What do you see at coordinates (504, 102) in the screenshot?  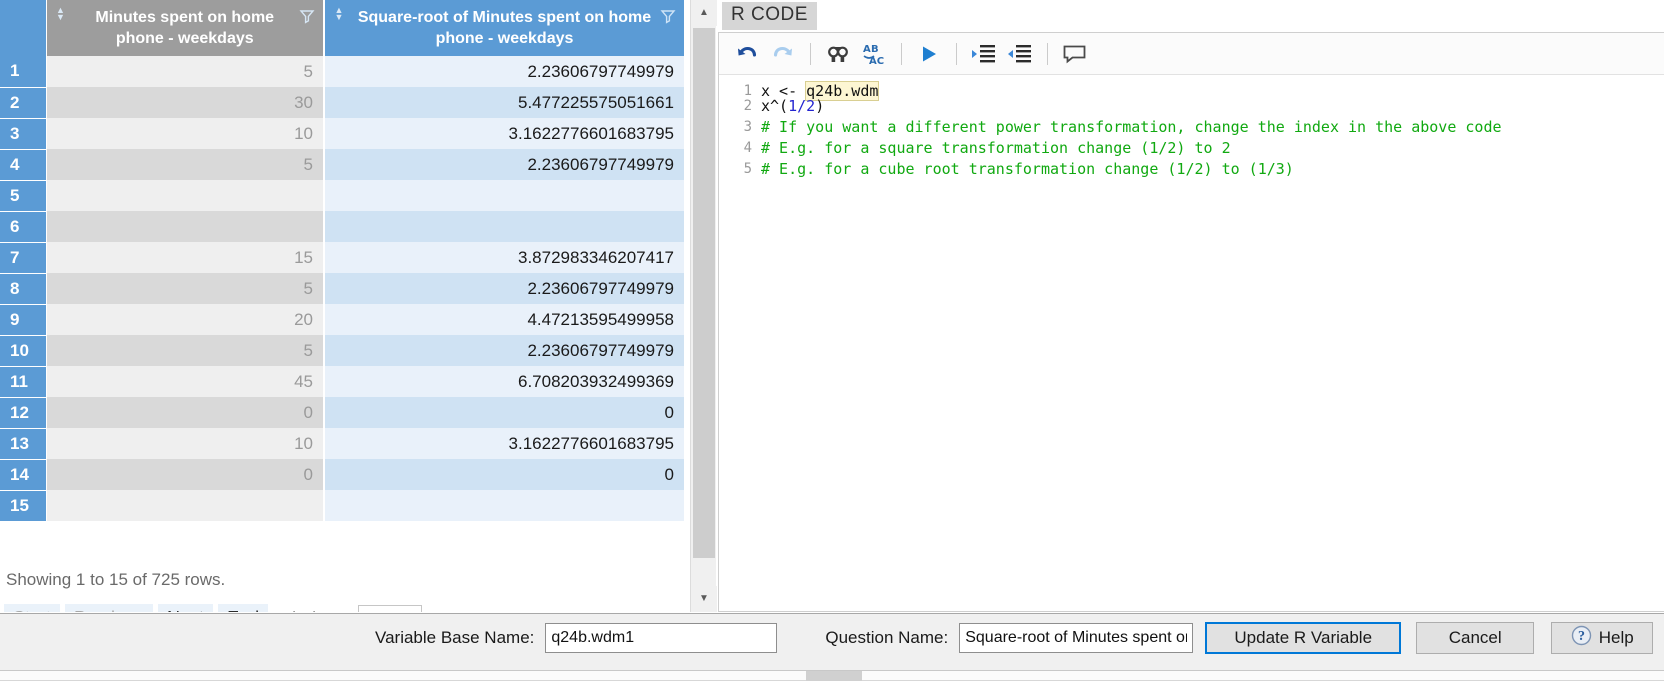 I see `cell-sqrt-minutes: 5.477225575051661` at bounding box center [504, 102].